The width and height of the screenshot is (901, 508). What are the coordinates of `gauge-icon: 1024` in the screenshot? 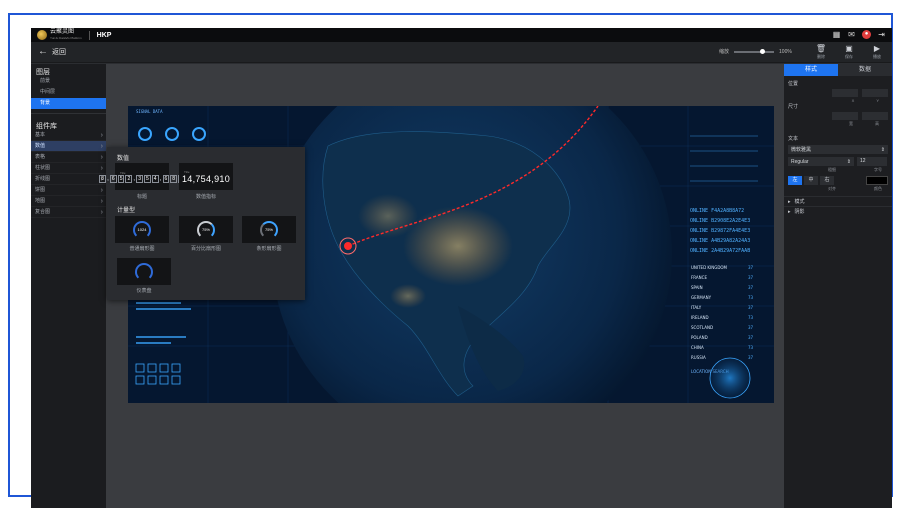 It's located at (142, 229).